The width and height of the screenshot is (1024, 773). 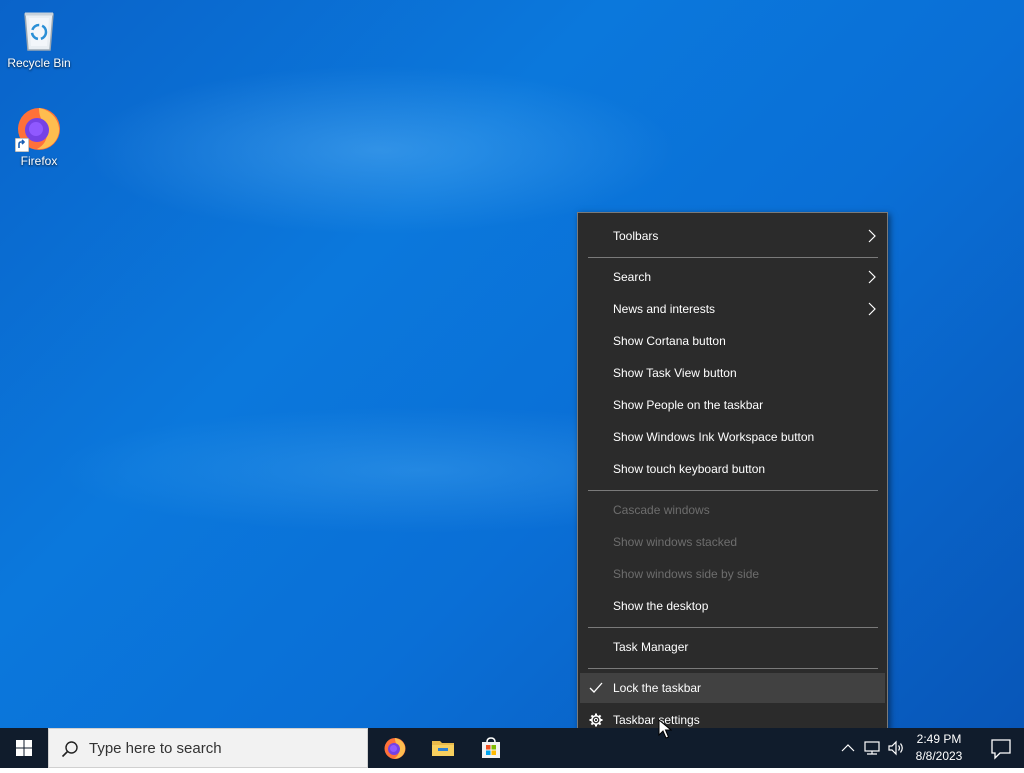 What do you see at coordinates (688, 405) in the screenshot?
I see `menu-item-label: Show People on the taskbar` at bounding box center [688, 405].